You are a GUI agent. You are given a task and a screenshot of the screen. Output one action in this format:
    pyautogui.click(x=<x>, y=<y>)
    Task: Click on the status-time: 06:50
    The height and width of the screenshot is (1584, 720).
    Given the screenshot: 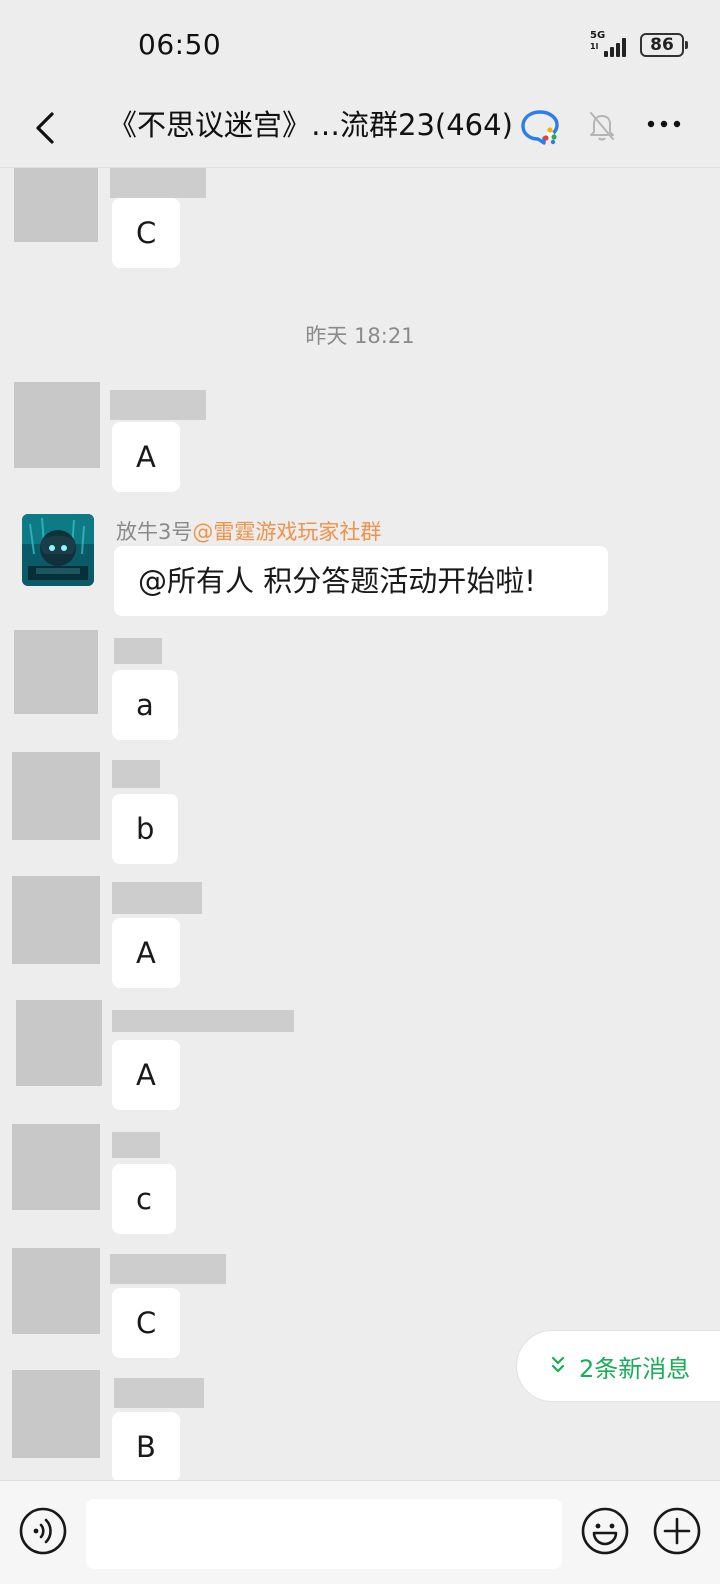 What is the action you would take?
    pyautogui.click(x=180, y=44)
    